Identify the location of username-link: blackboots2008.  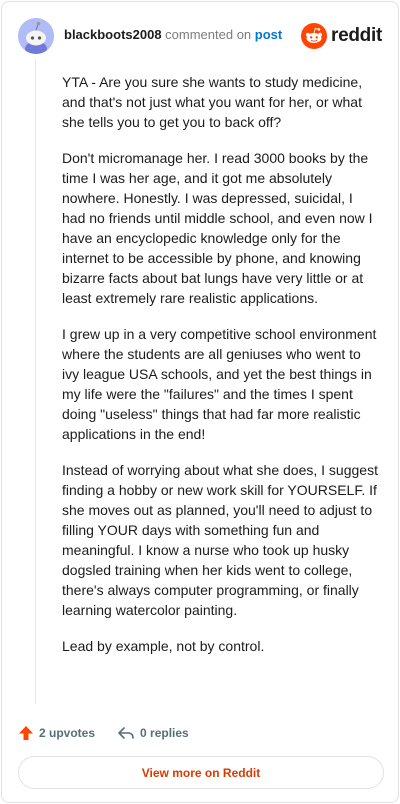
(113, 34).